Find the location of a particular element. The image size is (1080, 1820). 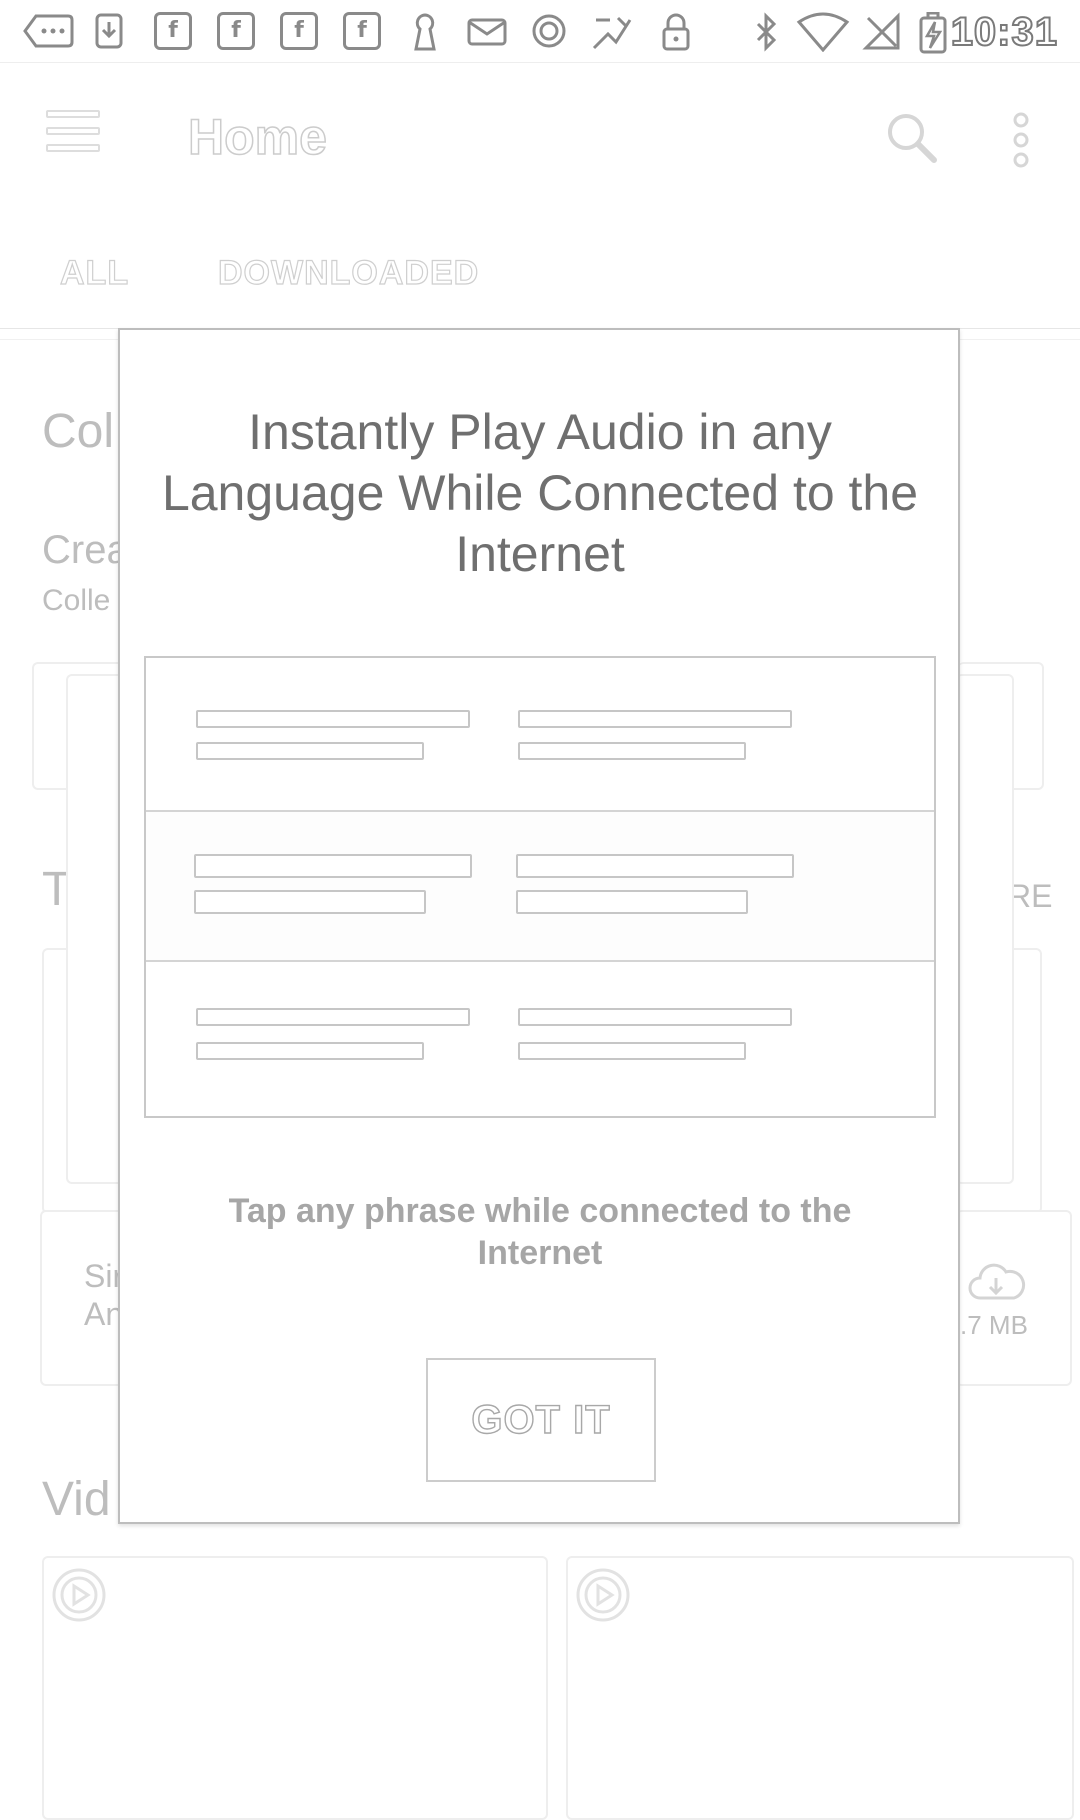

menu-icon is located at coordinates (73, 131).